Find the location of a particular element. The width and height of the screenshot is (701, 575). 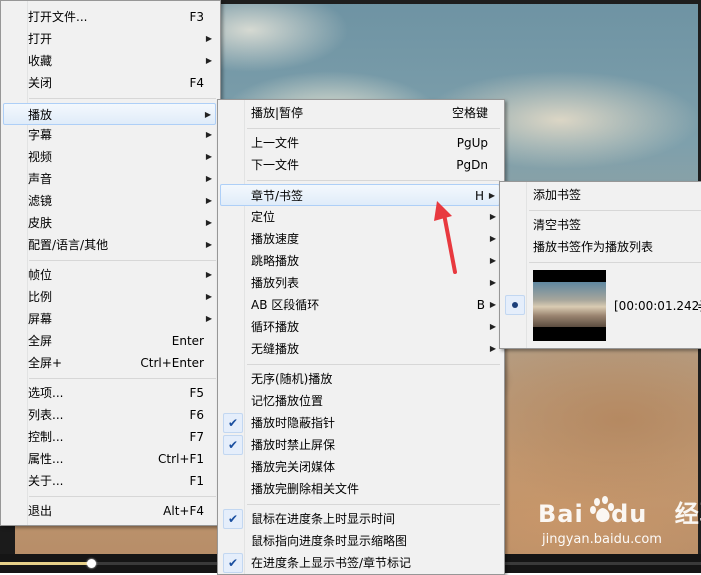

menu-item-shortcut: Ctrl+Enter is located at coordinates (172, 363).